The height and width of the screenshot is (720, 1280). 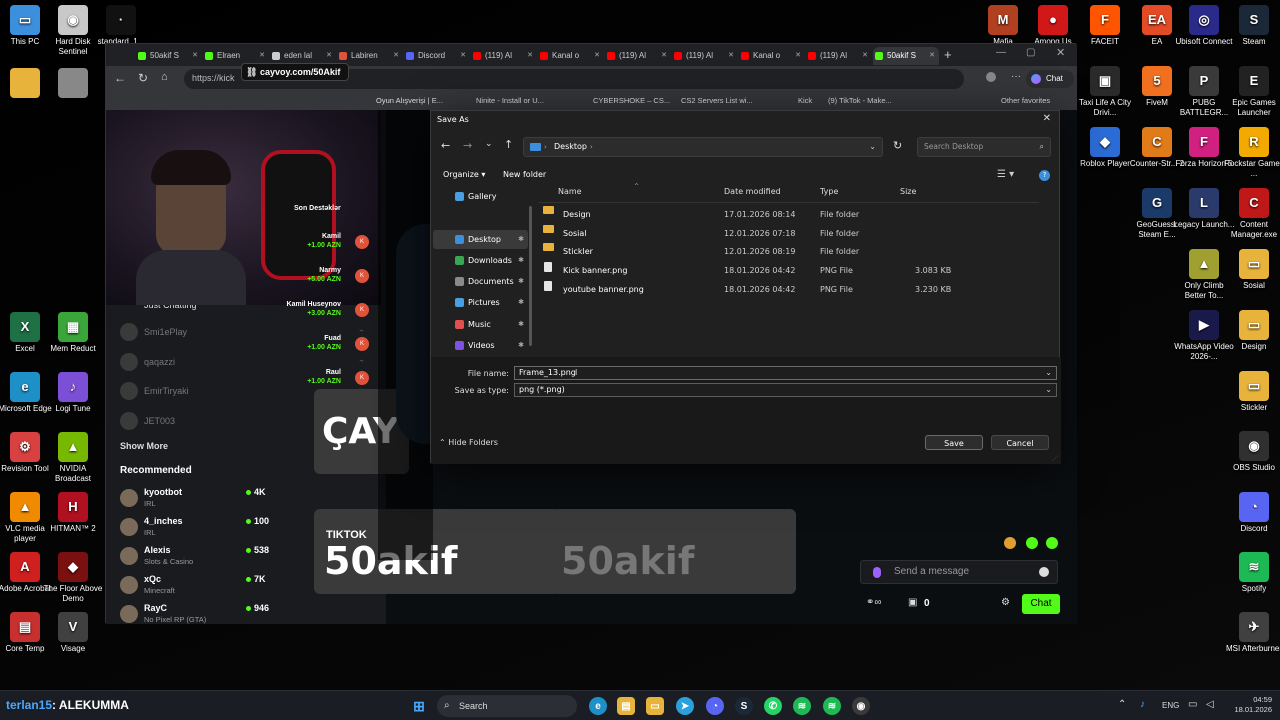 I want to click on desktop-icon, so click(x=73, y=84).